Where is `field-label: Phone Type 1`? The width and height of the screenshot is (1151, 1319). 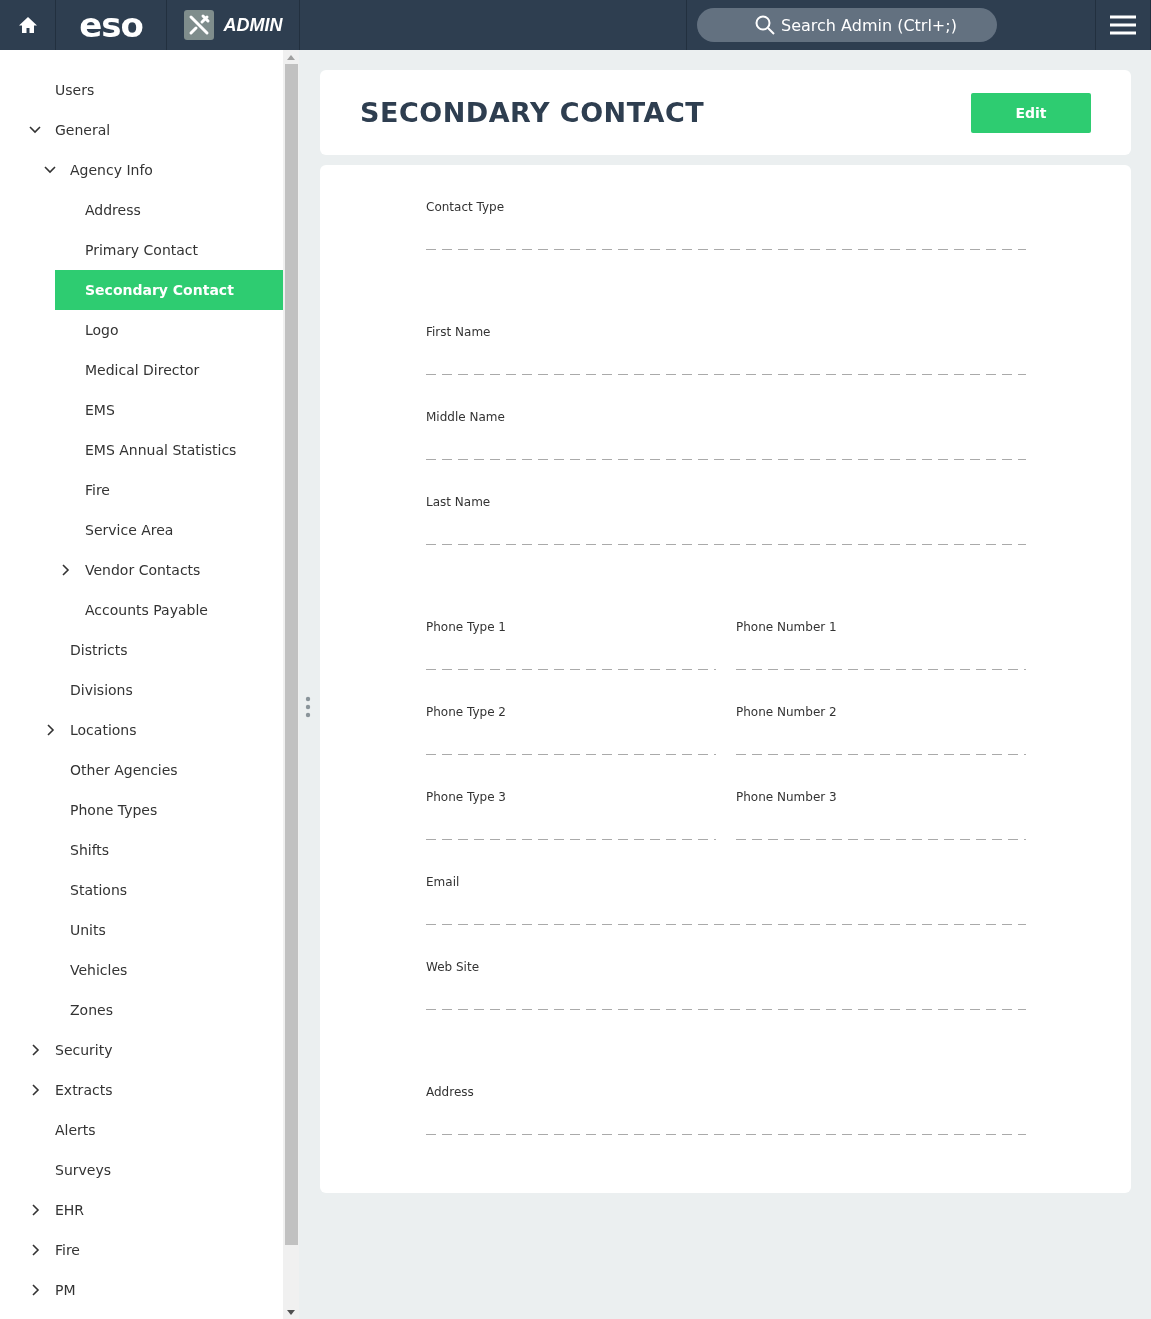 field-label: Phone Type 1 is located at coordinates (466, 627).